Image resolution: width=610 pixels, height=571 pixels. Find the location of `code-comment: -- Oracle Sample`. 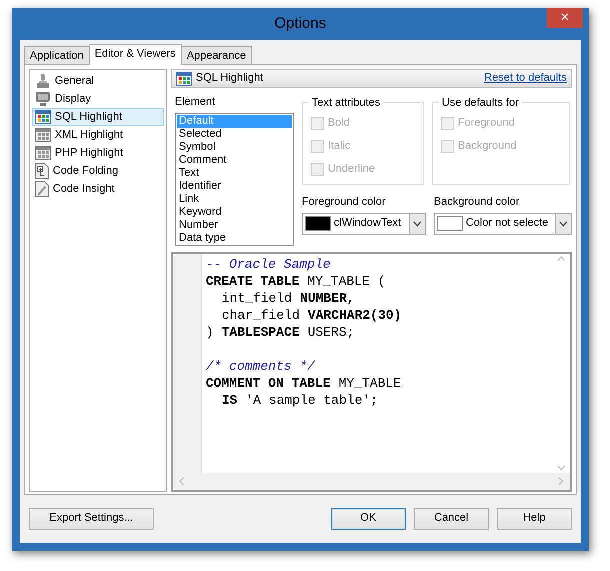

code-comment: -- Oracle Sample is located at coordinates (268, 264).